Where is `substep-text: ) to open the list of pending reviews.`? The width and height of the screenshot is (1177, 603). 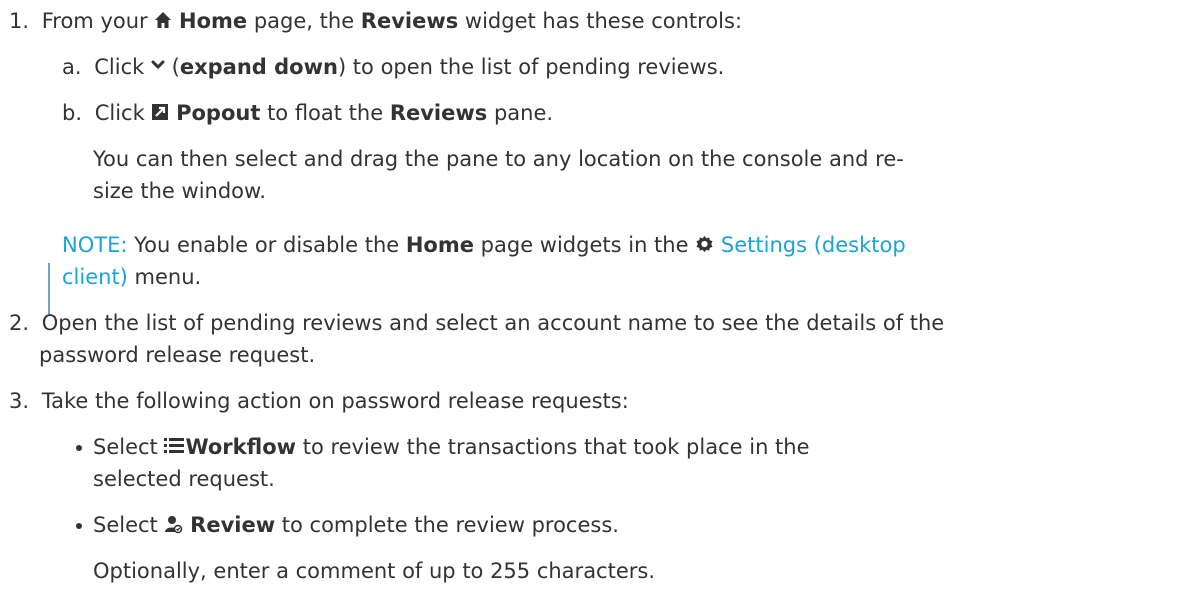
substep-text: ) to open the list of pending reviews. is located at coordinates (531, 67).